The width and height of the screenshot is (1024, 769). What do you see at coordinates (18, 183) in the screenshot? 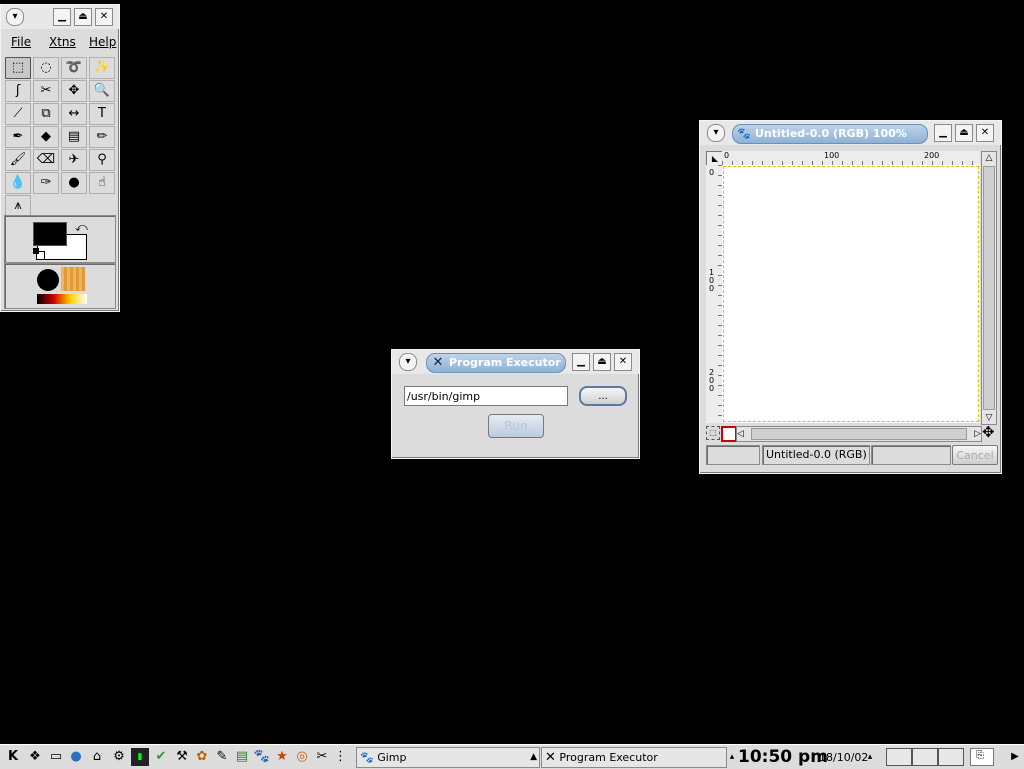
I see `blur-tool-button: 💧` at bounding box center [18, 183].